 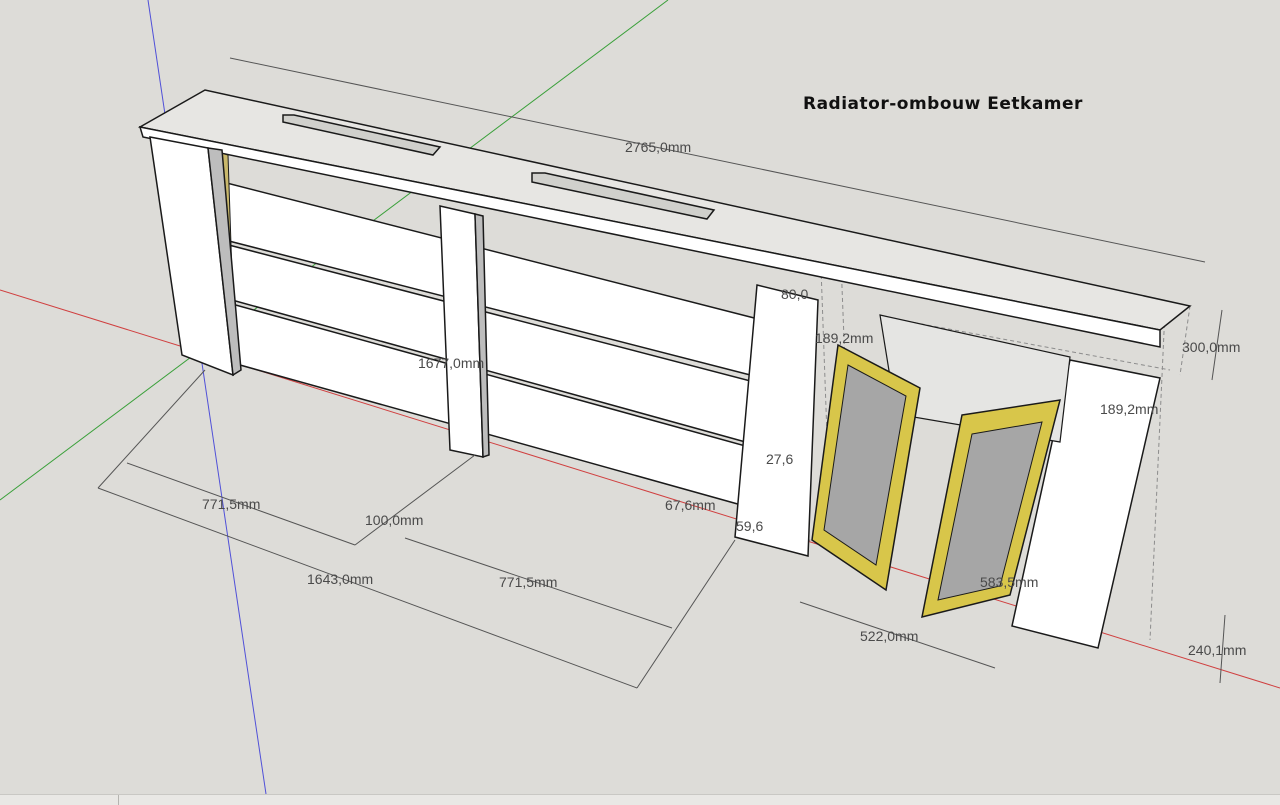 I want to click on dim-gap-mid: 27,6, so click(x=779, y=459).